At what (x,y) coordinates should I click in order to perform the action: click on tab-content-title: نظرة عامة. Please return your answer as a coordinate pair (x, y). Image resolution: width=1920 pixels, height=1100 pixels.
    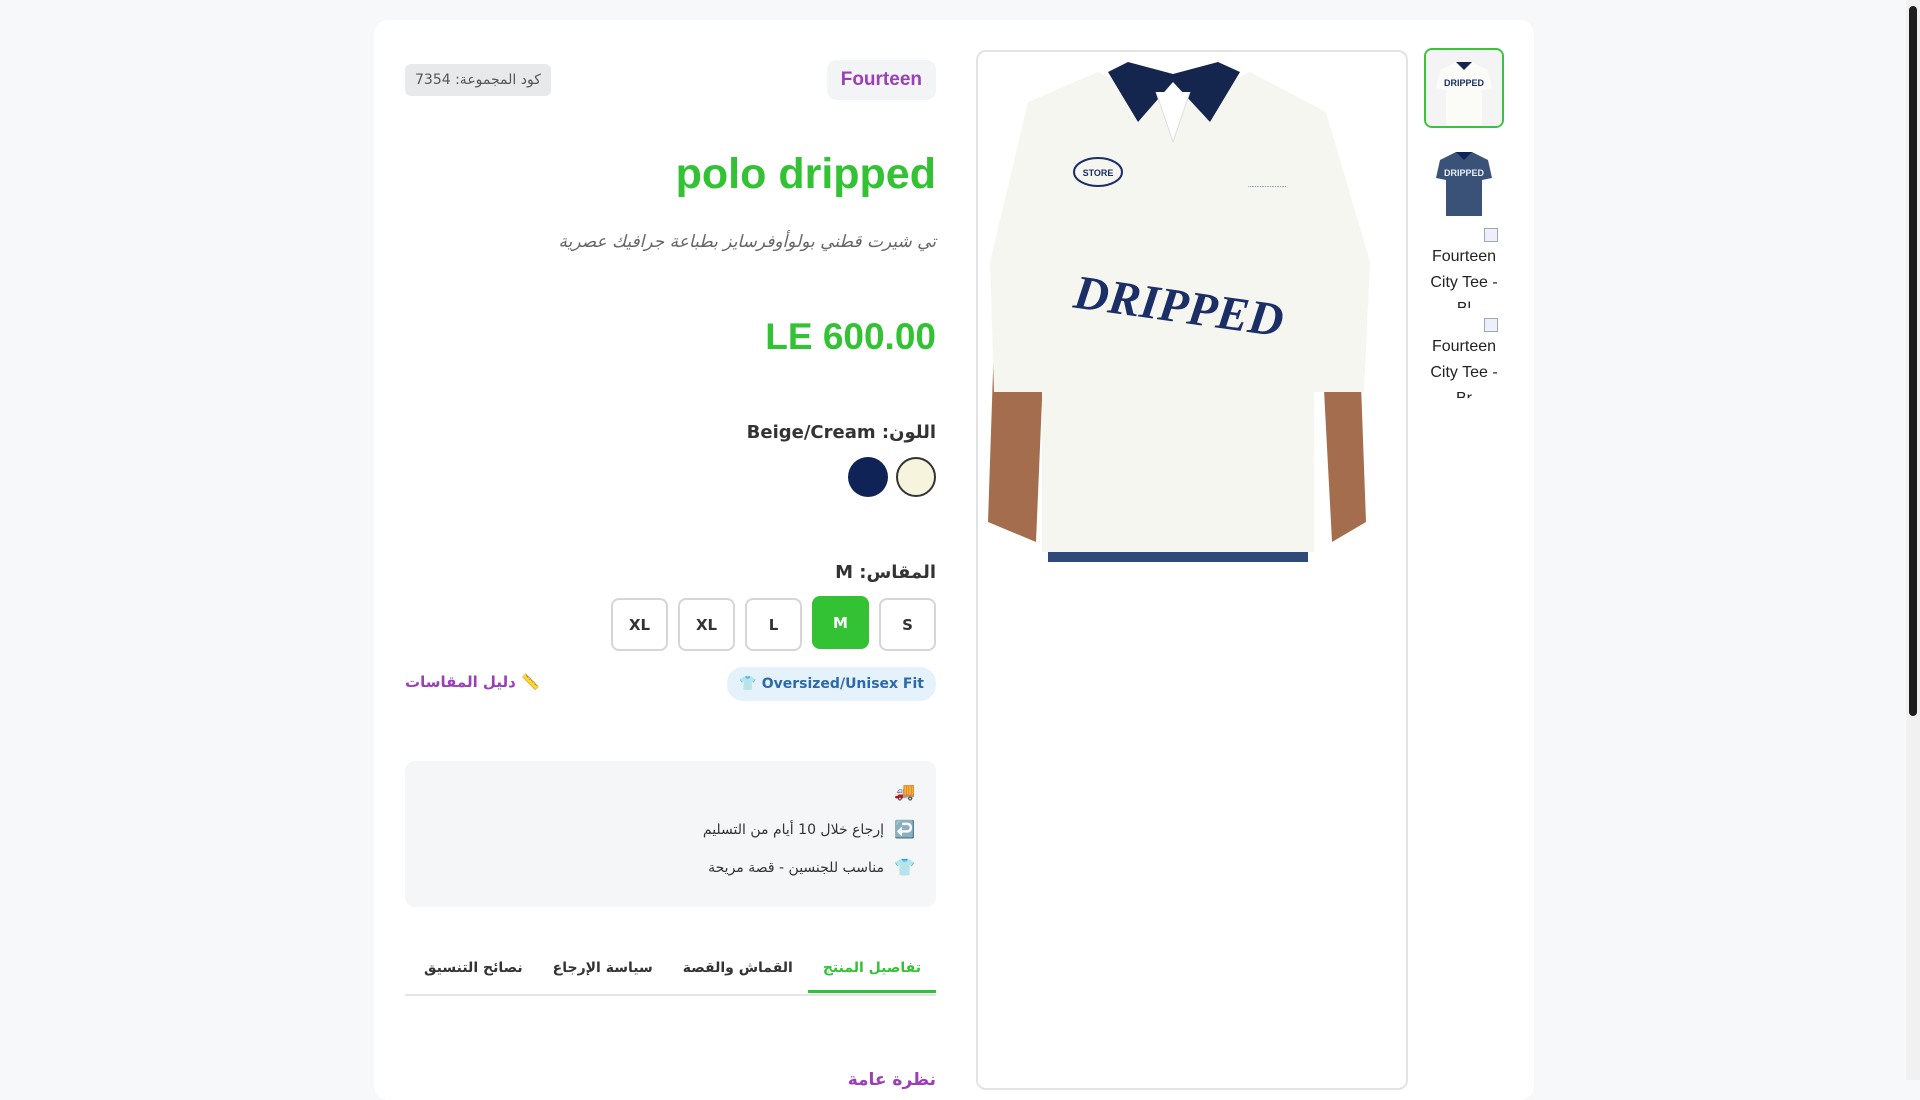
    Looking at the image, I should click on (891, 1080).